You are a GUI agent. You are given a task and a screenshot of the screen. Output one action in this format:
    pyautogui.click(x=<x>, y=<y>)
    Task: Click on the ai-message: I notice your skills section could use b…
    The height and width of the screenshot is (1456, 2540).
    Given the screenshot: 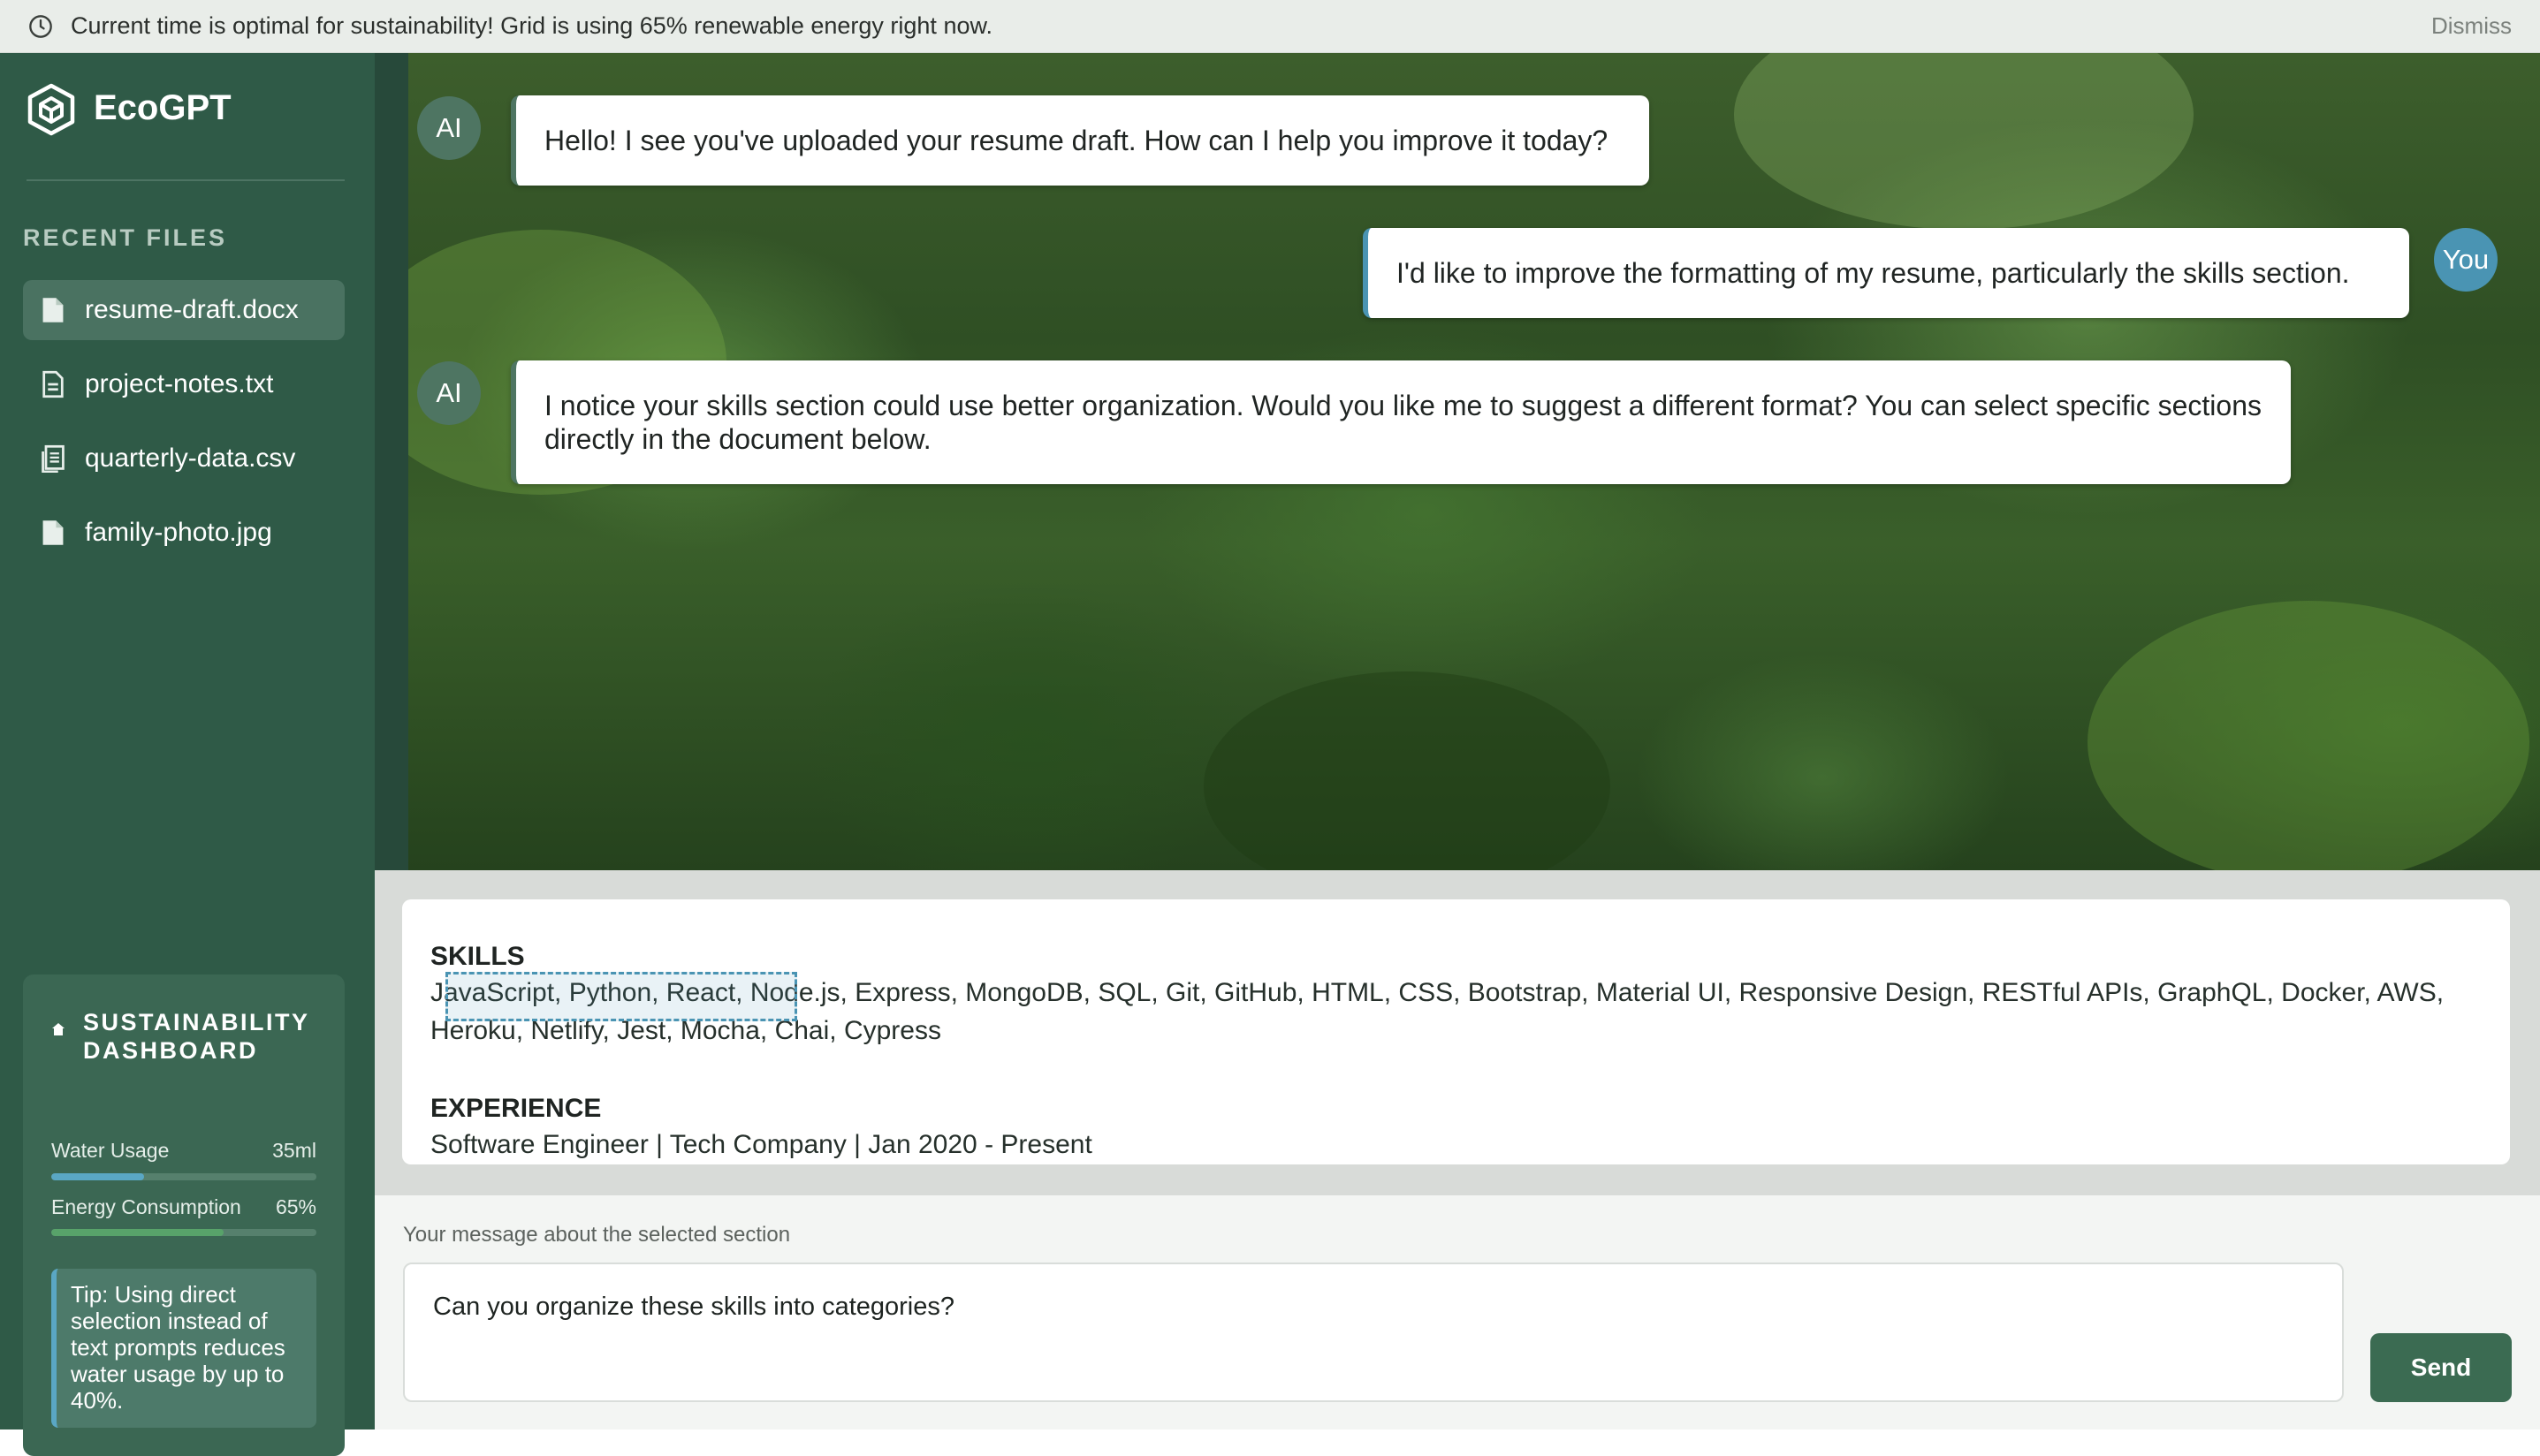 What is the action you would take?
    pyautogui.click(x=1401, y=422)
    